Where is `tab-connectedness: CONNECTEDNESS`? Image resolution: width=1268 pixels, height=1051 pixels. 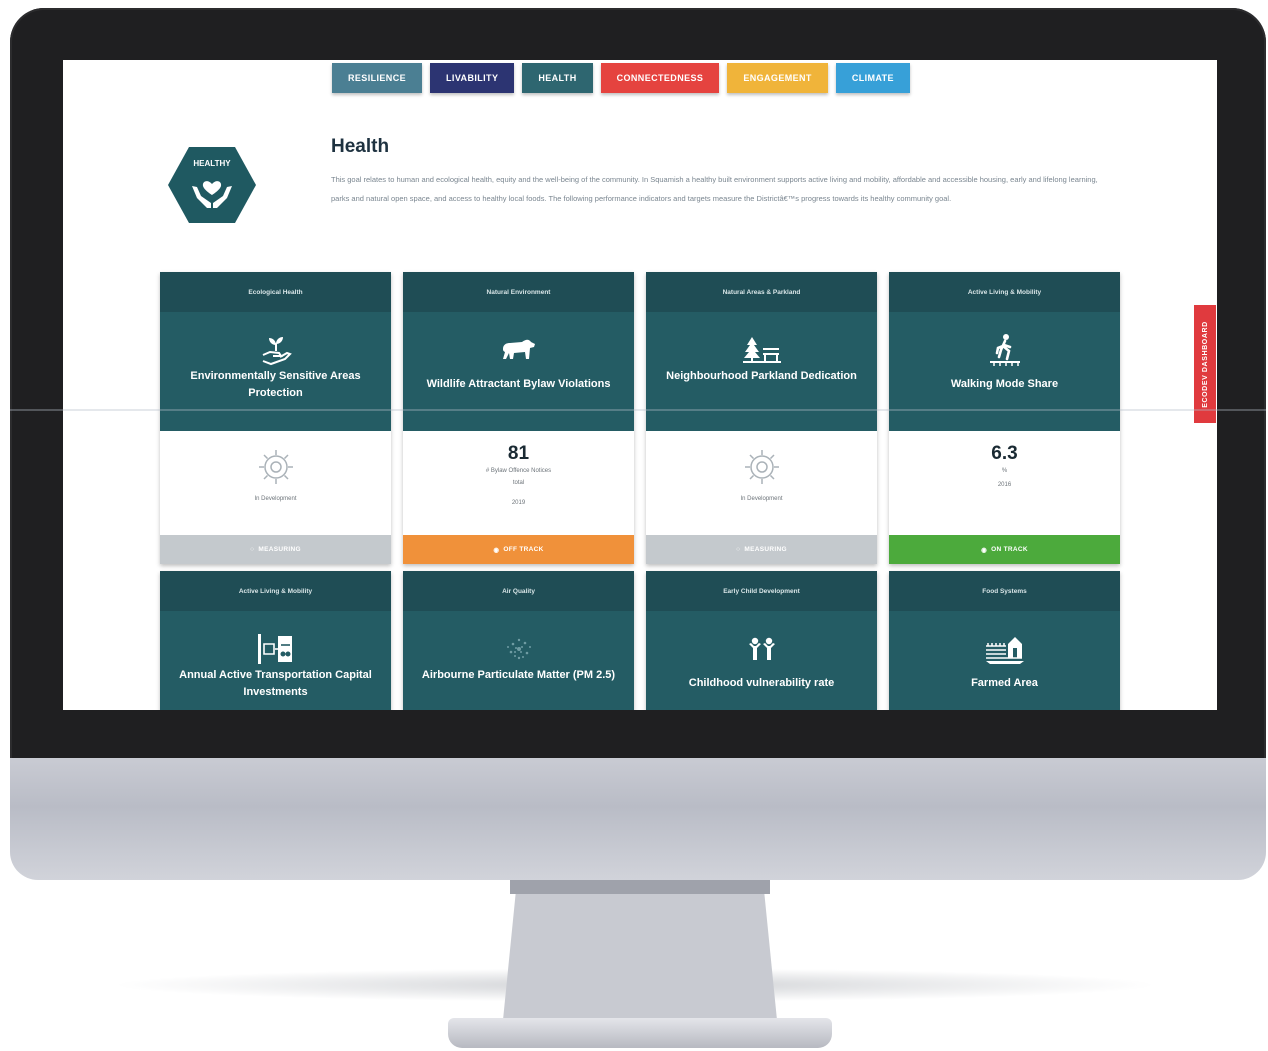
tab-connectedness: CONNECTEDNESS is located at coordinates (660, 78).